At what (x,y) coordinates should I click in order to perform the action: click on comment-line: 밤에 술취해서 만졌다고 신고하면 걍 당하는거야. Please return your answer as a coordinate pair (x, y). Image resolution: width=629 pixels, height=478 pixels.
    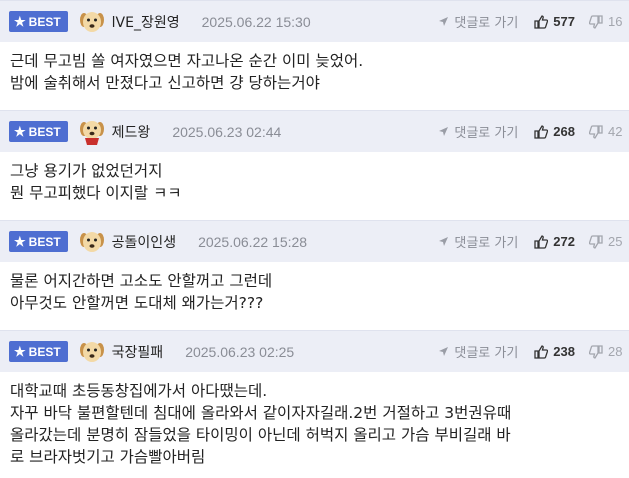
    Looking at the image, I should click on (165, 83).